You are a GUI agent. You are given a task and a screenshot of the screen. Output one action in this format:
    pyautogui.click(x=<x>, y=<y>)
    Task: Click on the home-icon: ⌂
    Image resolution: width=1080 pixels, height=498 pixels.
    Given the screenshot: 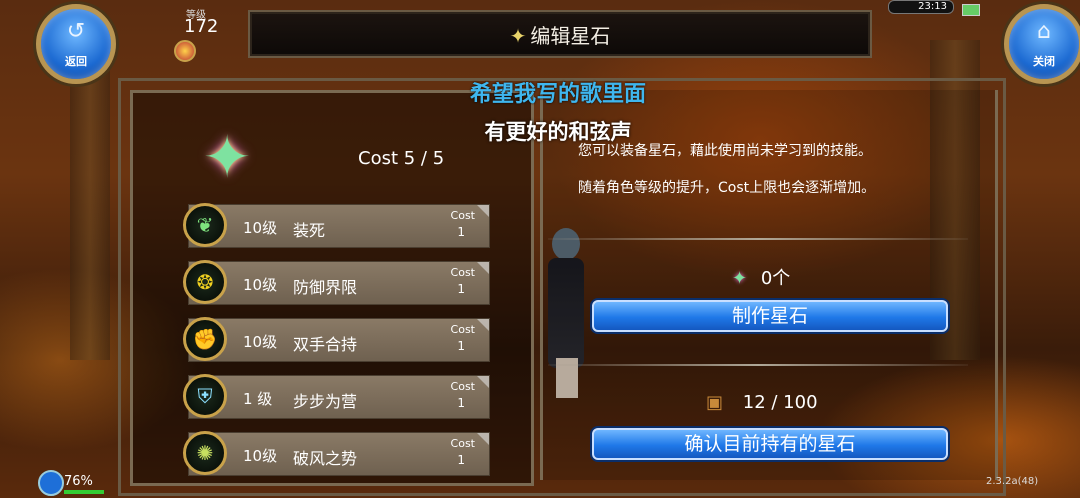 What is the action you would take?
    pyautogui.click(x=1044, y=31)
    